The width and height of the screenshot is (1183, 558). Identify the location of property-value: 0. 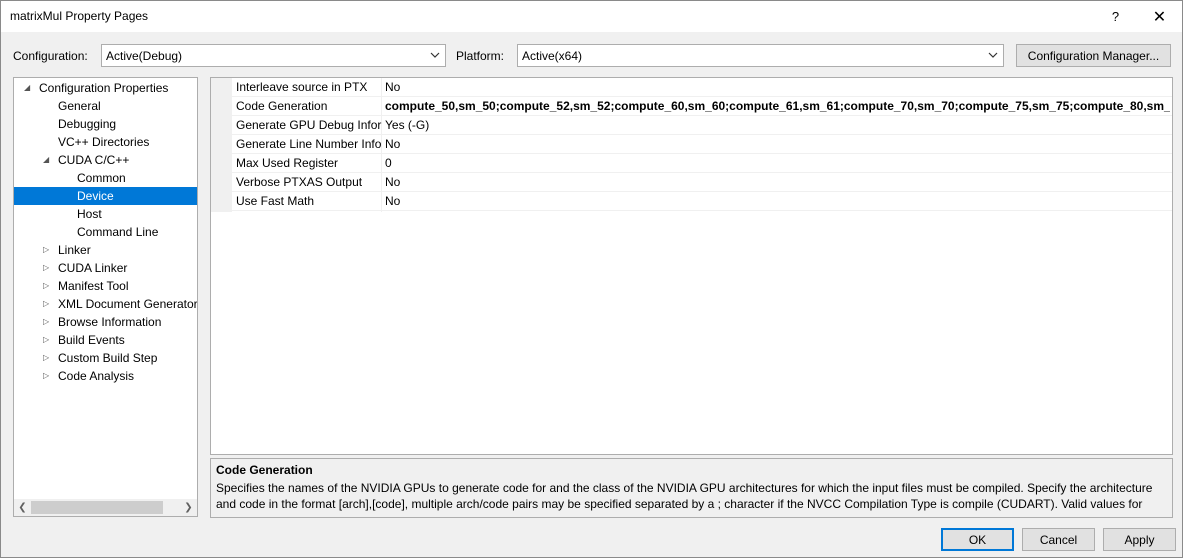
(777, 163).